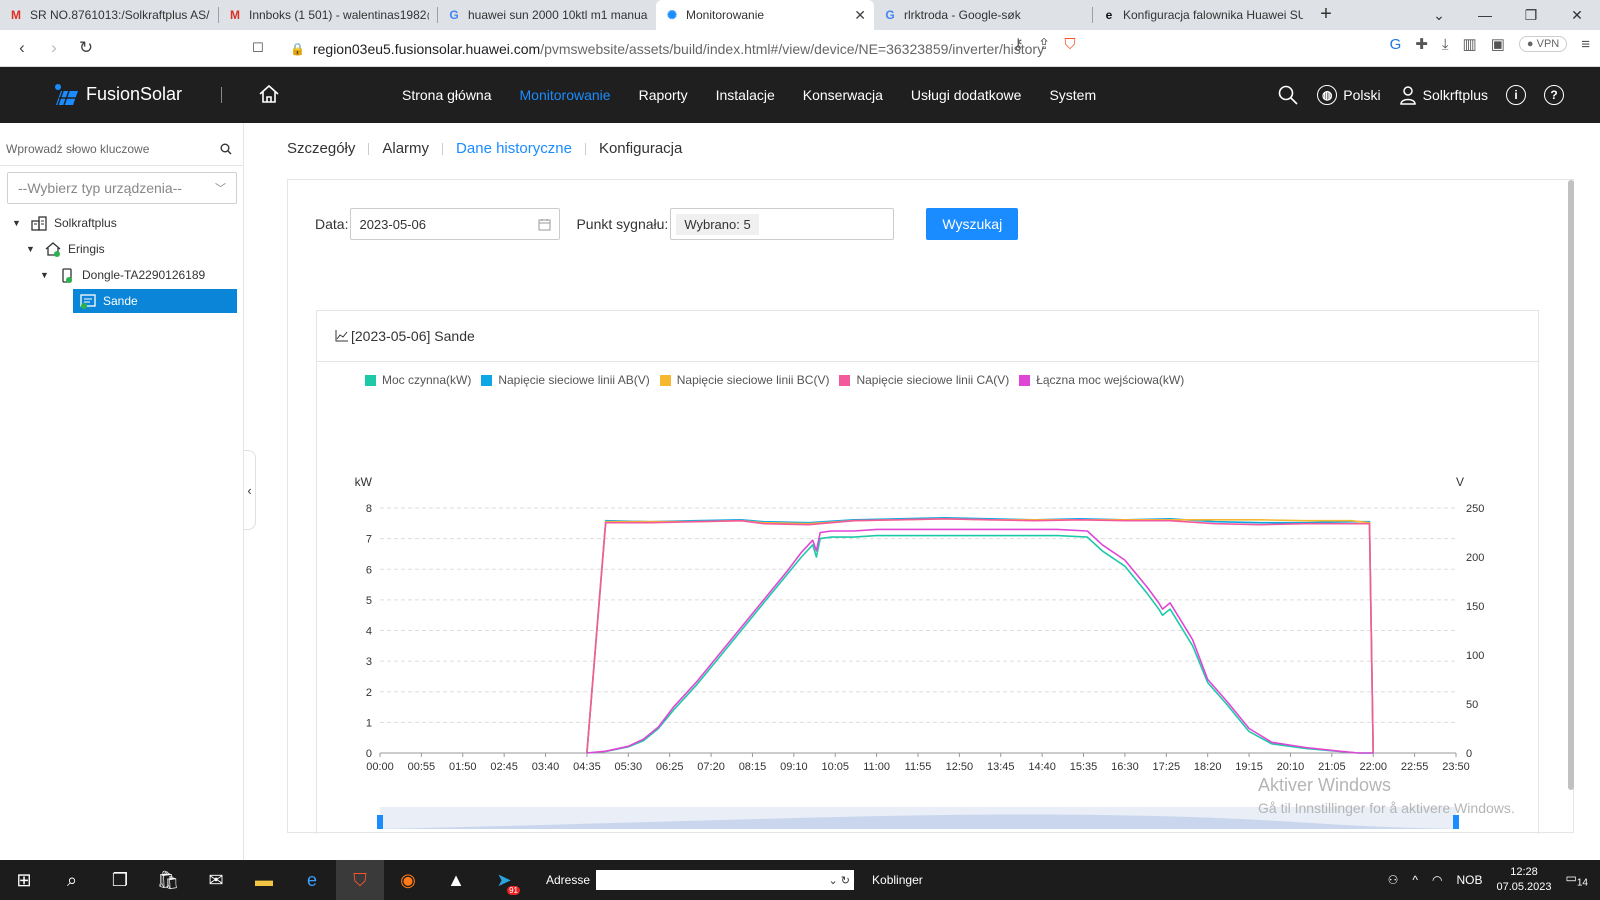 The image size is (1600, 900). I want to click on x-tick-label: 20:10, so click(1291, 767).